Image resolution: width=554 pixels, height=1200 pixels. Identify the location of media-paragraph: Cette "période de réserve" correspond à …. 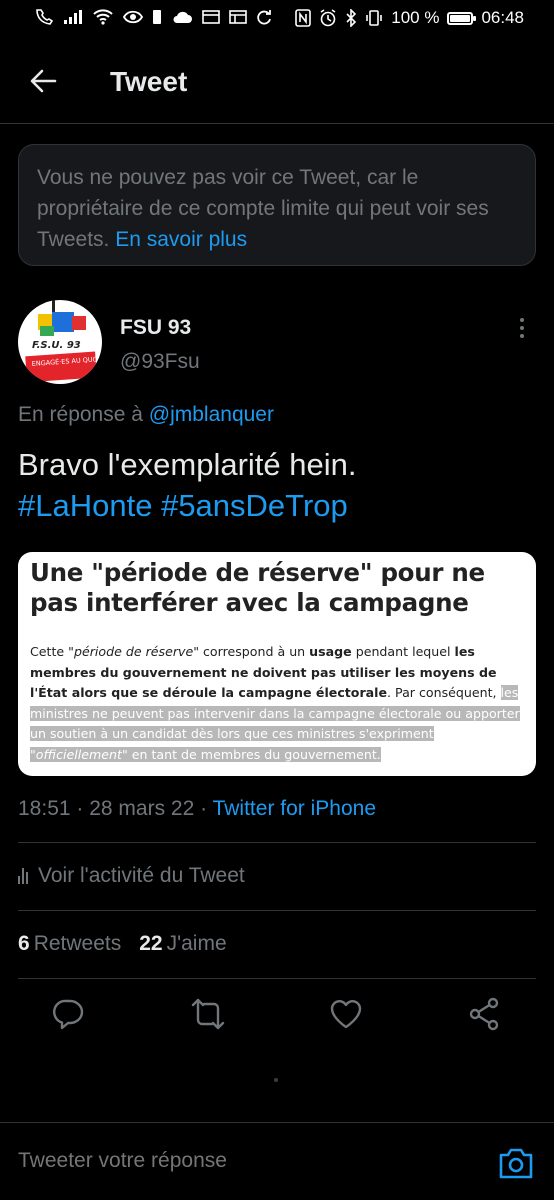
(280, 703).